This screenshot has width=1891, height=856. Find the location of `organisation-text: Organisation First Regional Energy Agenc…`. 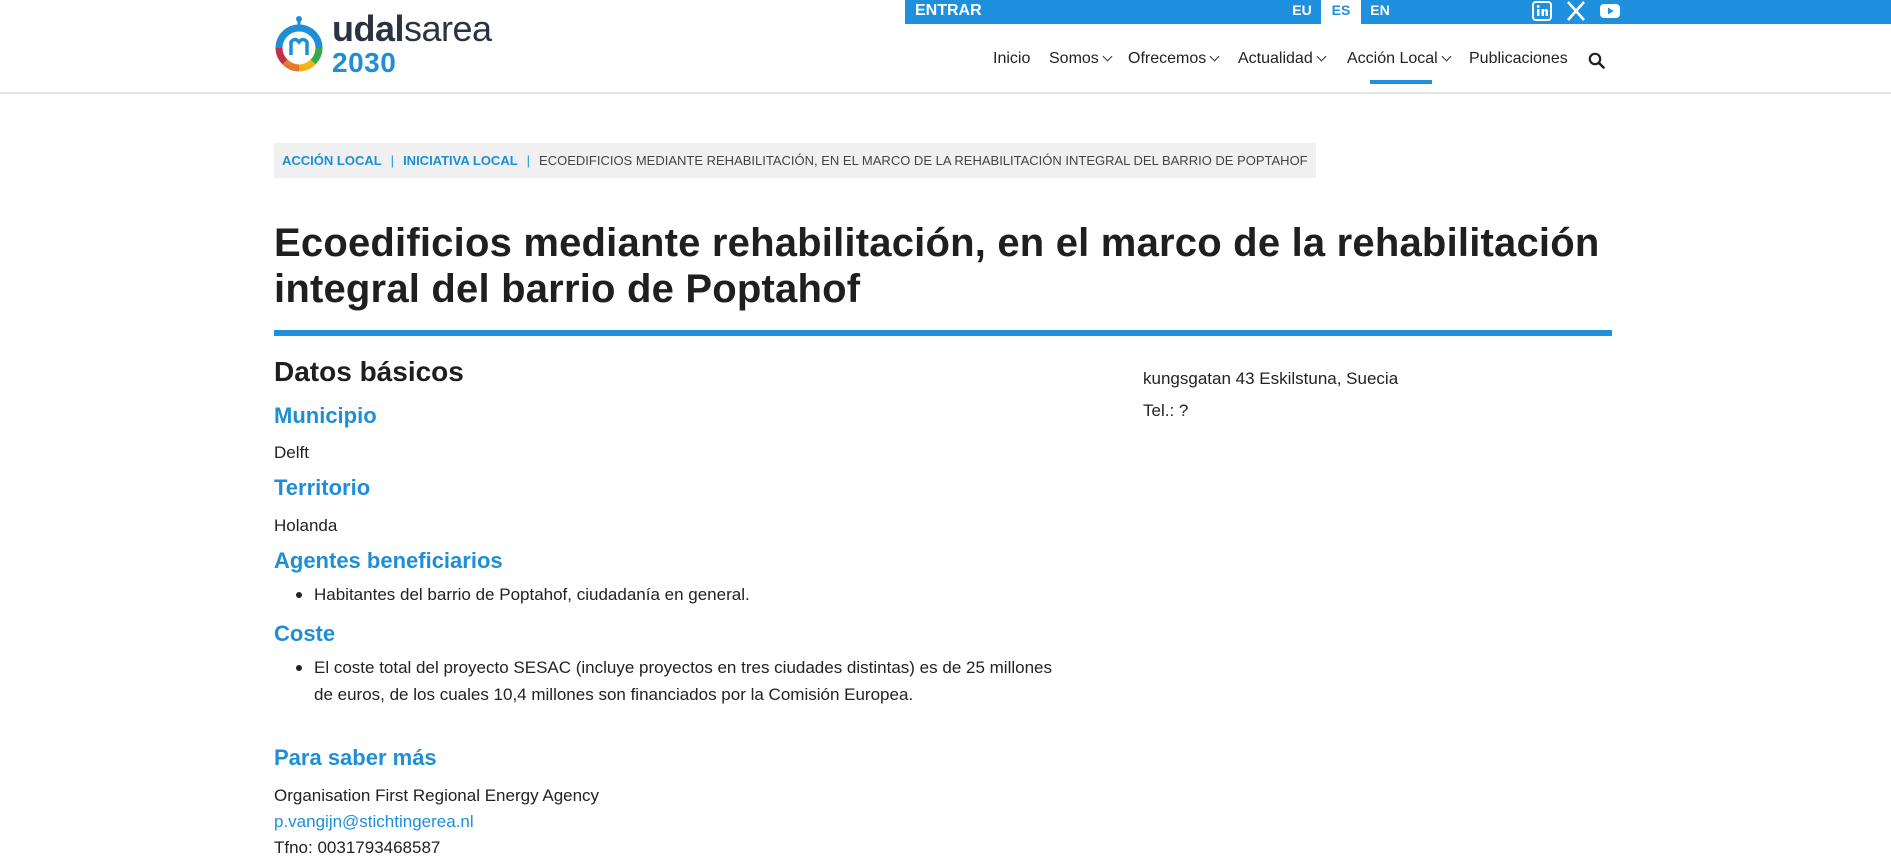

organisation-text: Organisation First Regional Energy Agenc… is located at coordinates (437, 795).